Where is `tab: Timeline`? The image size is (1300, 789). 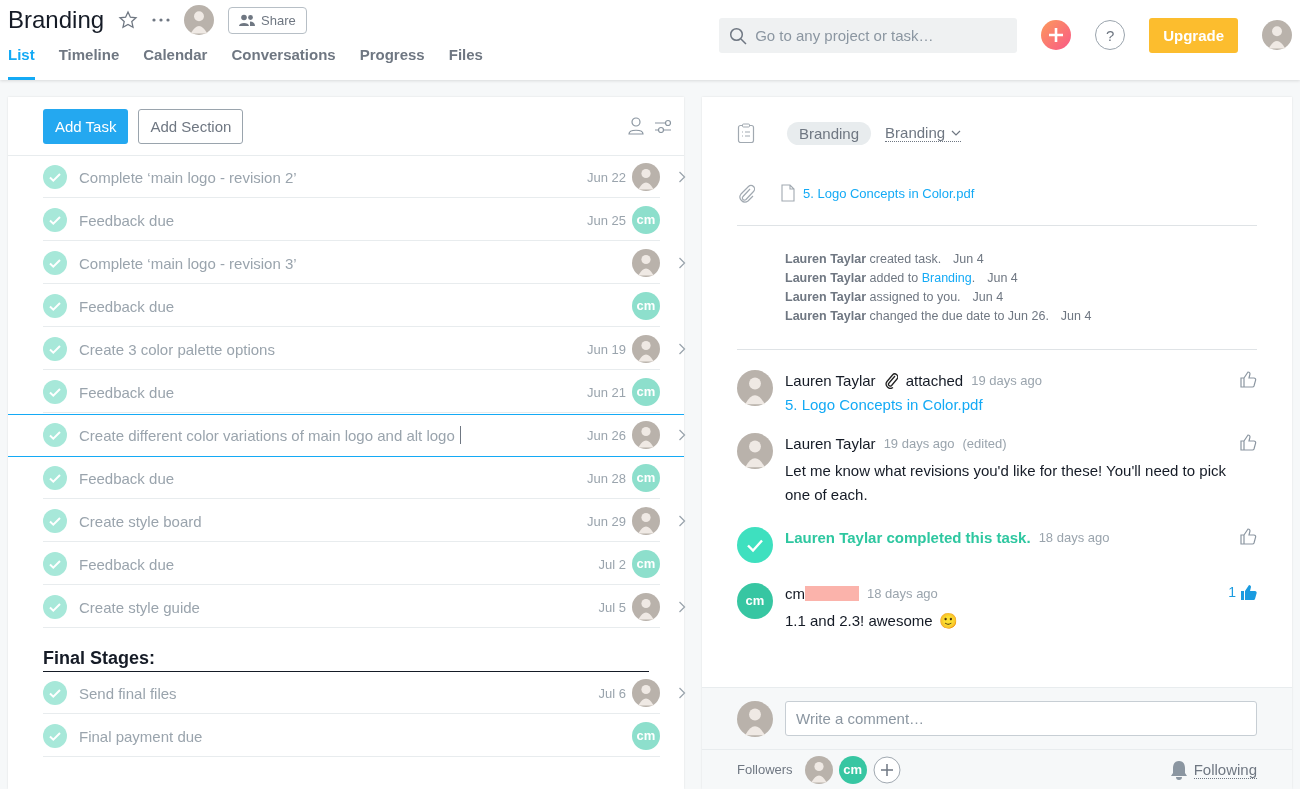
tab: Timeline is located at coordinates (89, 63).